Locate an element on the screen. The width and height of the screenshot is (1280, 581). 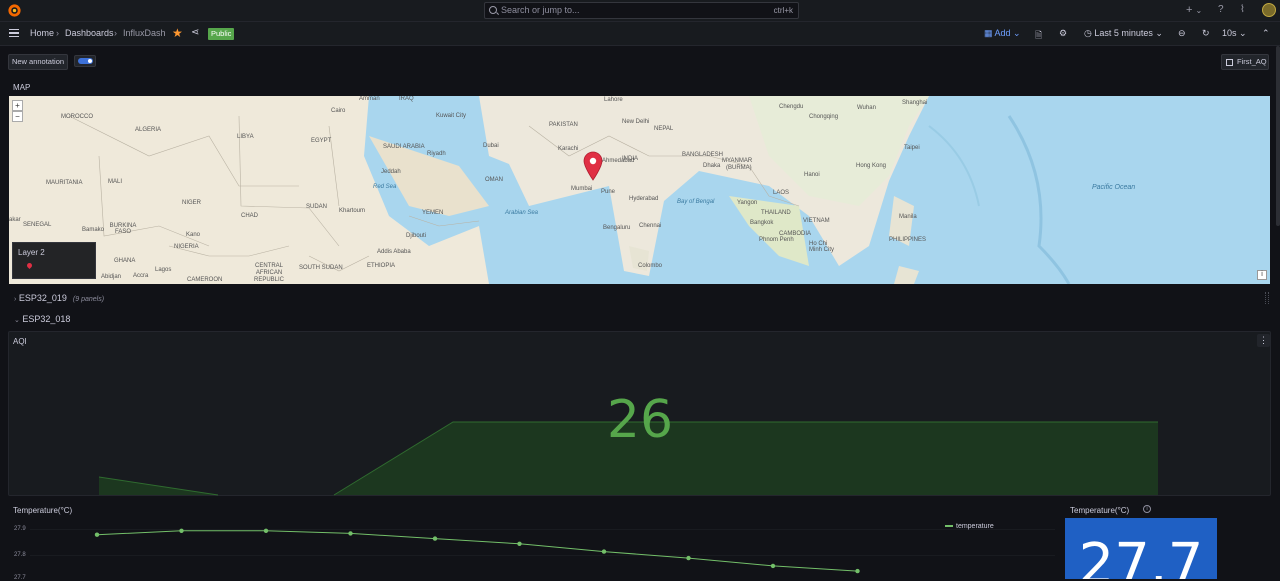
map-zoom-in-button: + is located at coordinates (17, 105).